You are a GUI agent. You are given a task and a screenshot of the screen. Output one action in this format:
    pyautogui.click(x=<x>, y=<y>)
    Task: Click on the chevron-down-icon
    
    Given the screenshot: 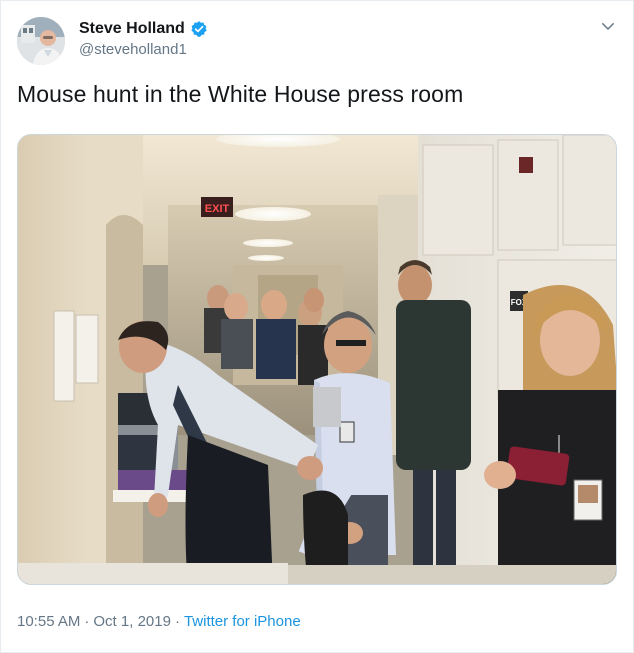 What is the action you would take?
    pyautogui.click(x=608, y=26)
    